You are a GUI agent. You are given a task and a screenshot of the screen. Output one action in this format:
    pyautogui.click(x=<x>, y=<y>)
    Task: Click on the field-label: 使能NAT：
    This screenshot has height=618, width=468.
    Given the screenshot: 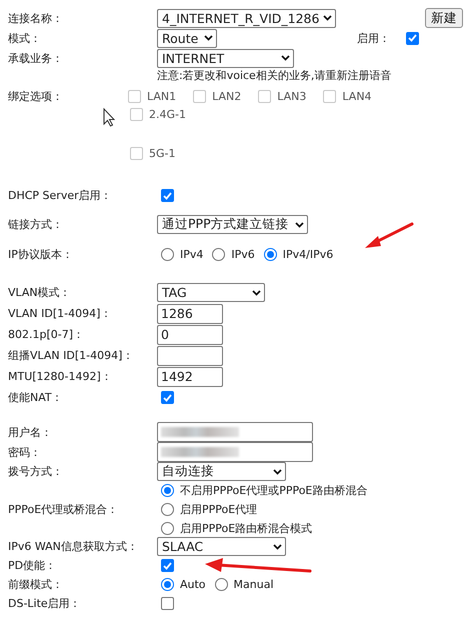 What is the action you would take?
    pyautogui.click(x=36, y=397)
    